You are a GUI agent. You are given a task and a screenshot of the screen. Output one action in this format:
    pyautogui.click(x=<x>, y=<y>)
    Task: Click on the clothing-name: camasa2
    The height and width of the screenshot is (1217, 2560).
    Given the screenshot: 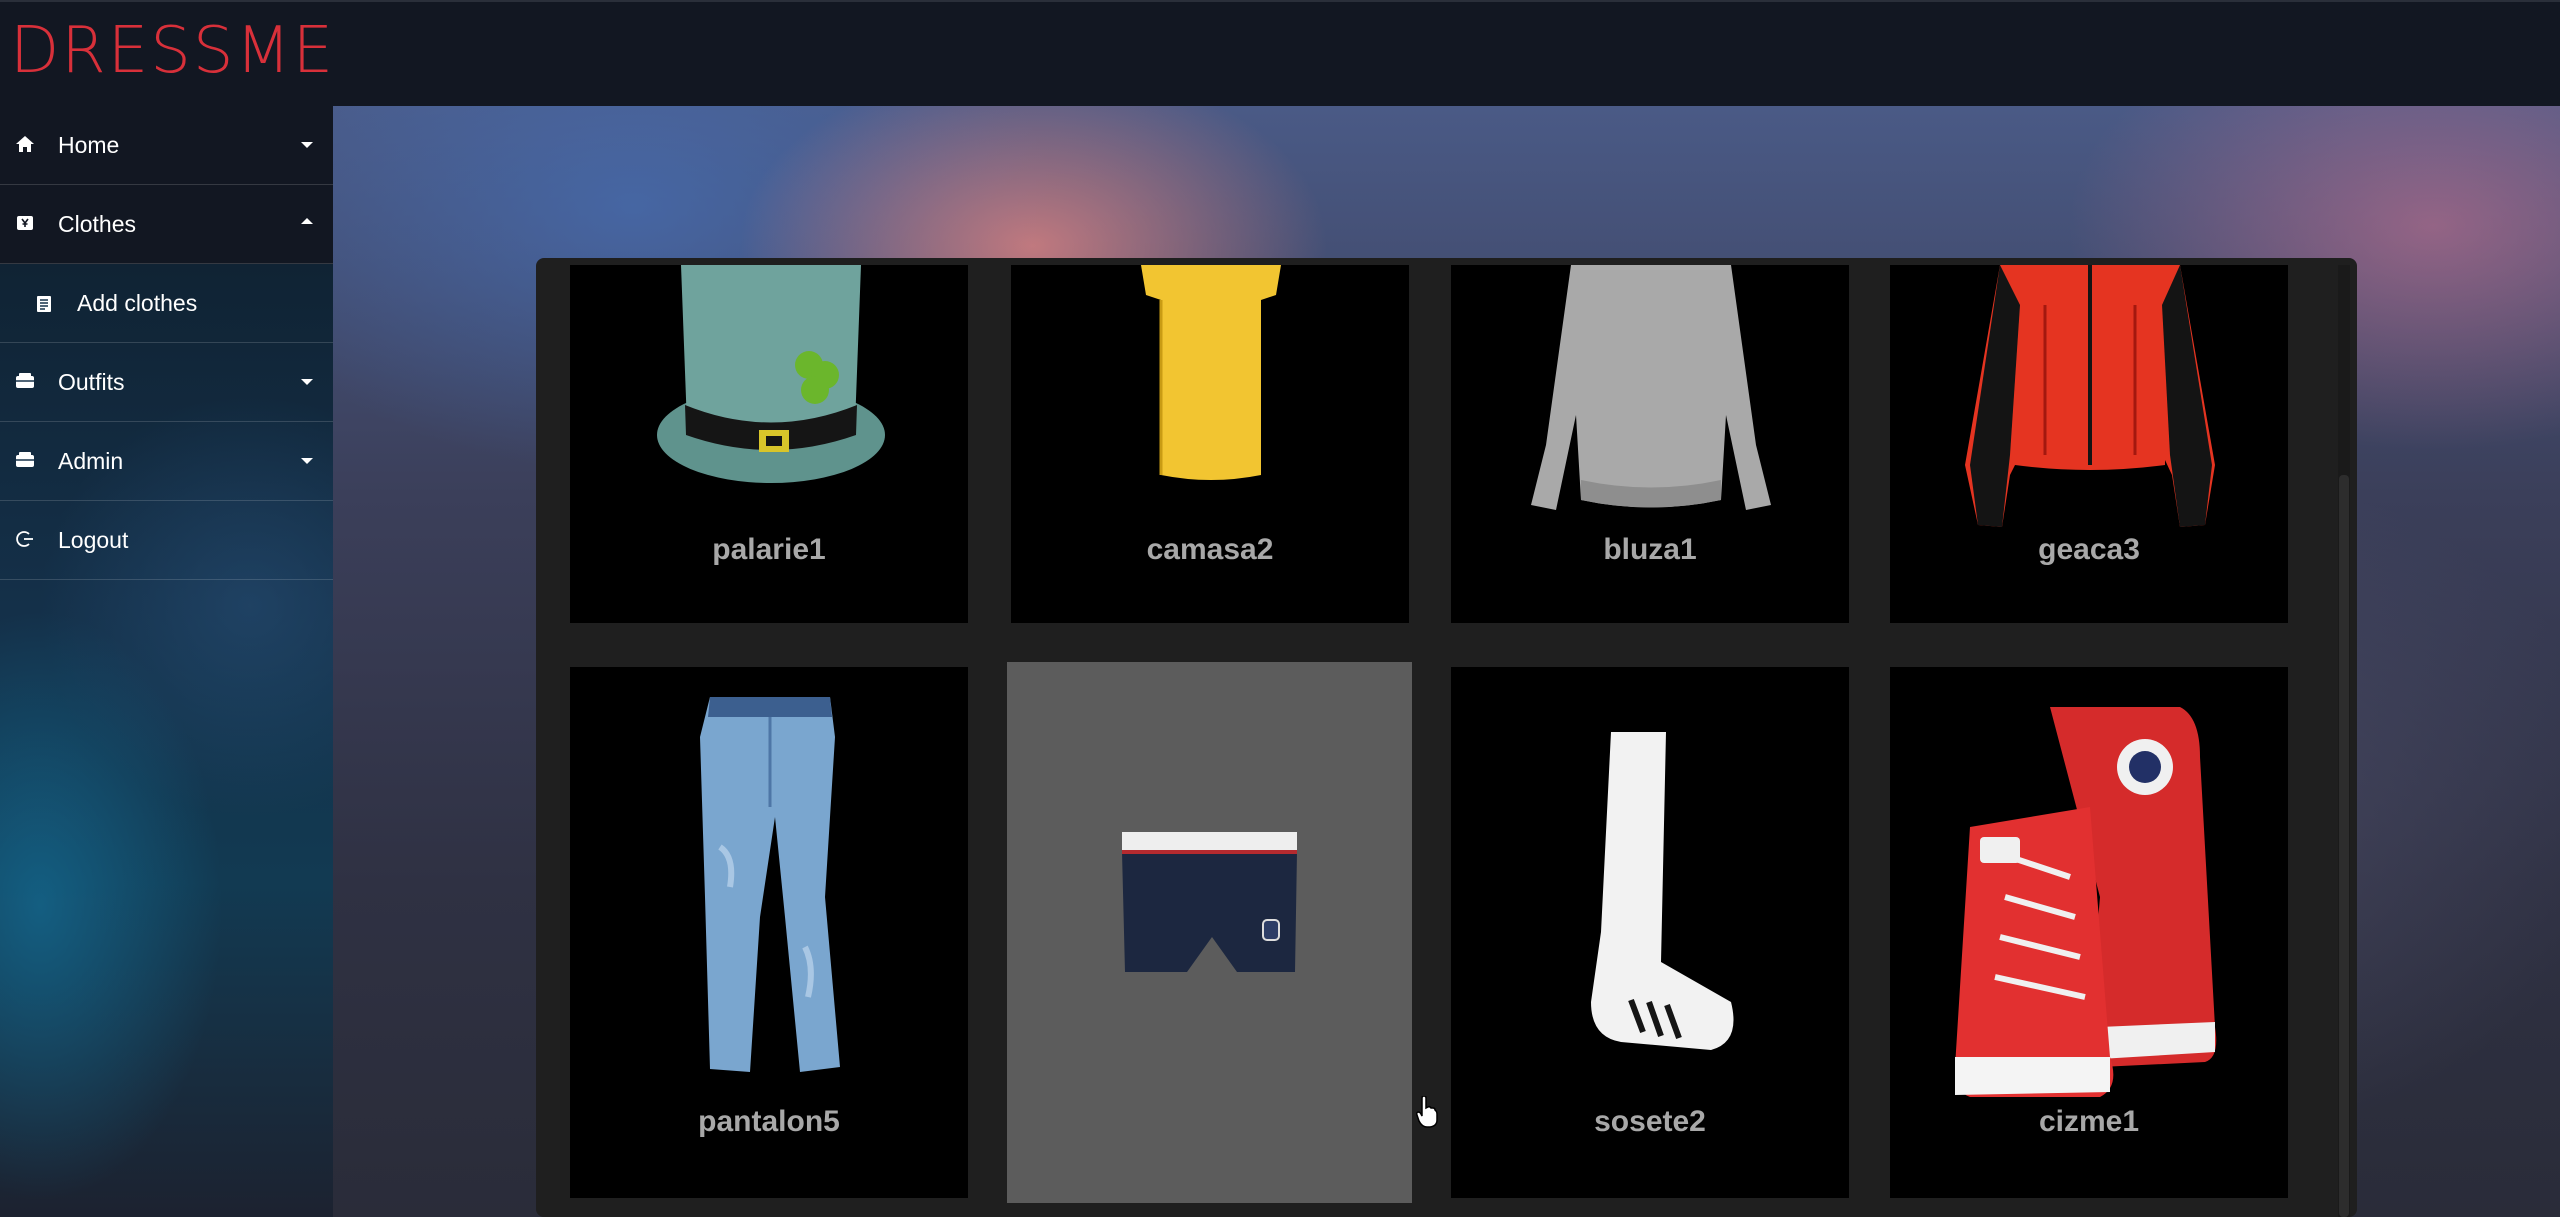 What is the action you would take?
    pyautogui.click(x=1210, y=549)
    